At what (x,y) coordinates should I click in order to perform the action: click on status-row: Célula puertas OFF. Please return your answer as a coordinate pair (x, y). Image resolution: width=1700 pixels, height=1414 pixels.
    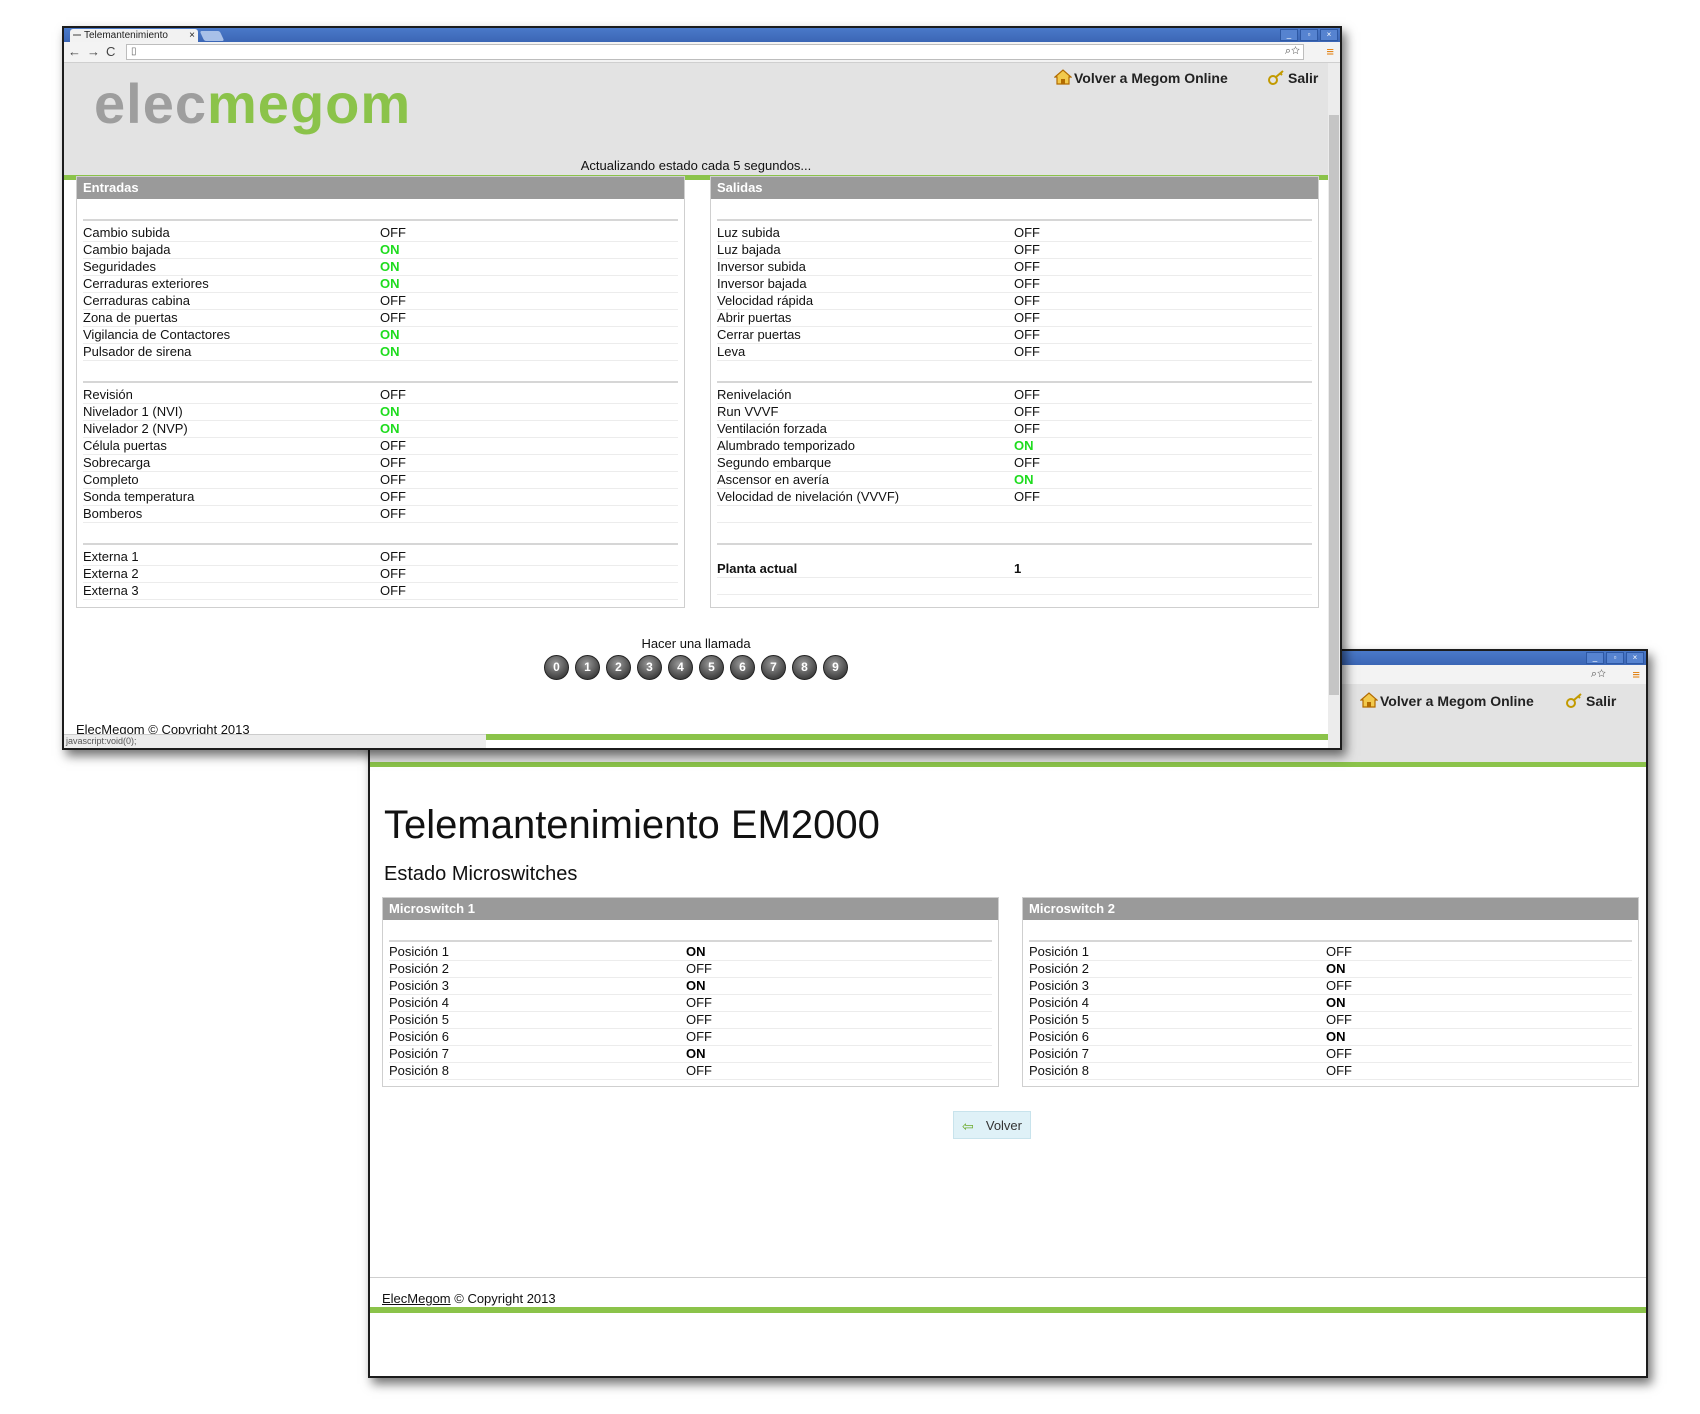
    Looking at the image, I should click on (380, 446).